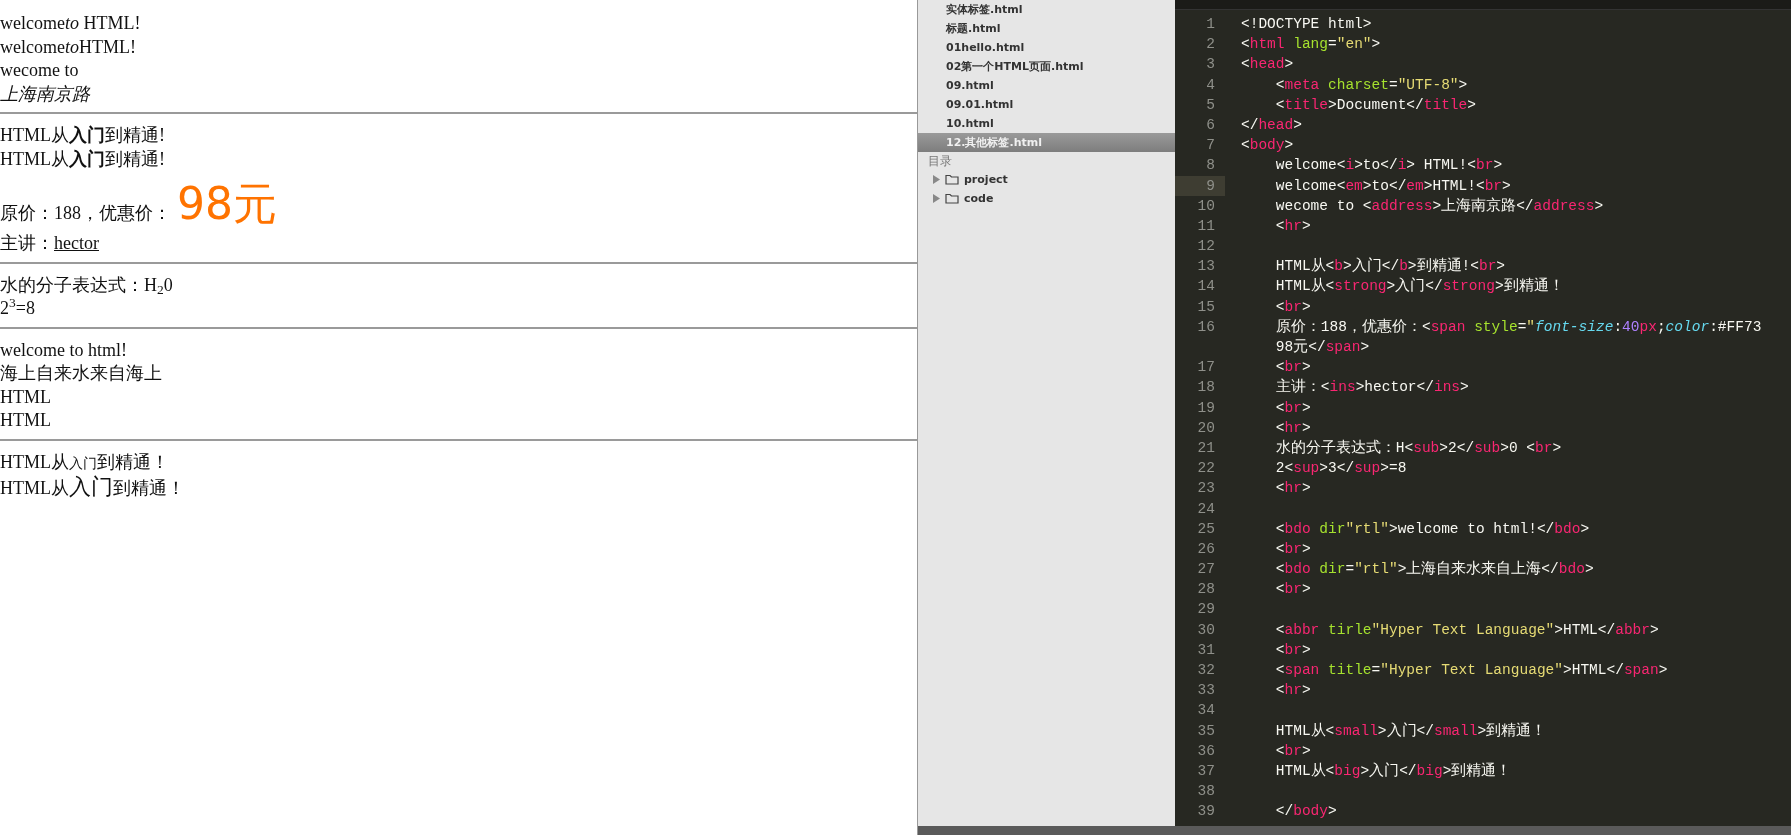 The width and height of the screenshot is (1791, 835). Describe the element at coordinates (45, 94) in the screenshot. I see `address-text: 上海南京路` at that location.